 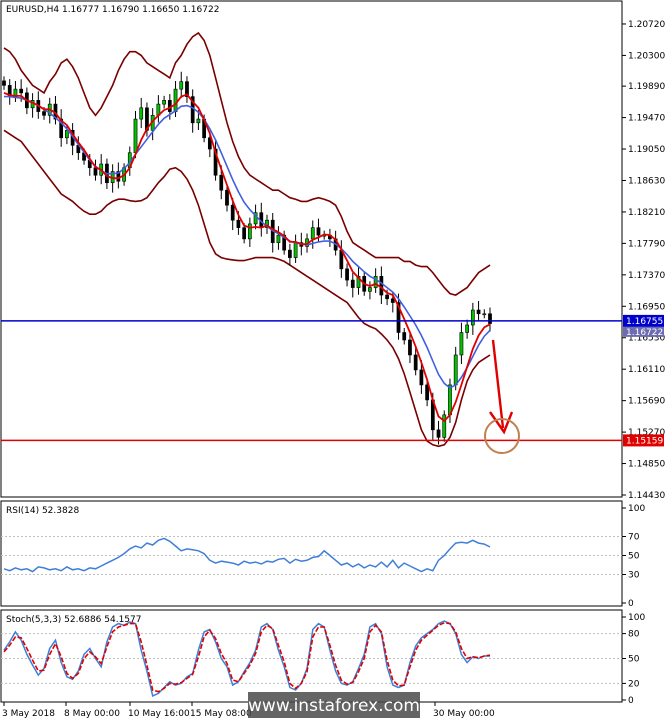 What do you see at coordinates (42, 511) in the screenshot?
I see `rsi-header: RSI(14) 52.3828` at bounding box center [42, 511].